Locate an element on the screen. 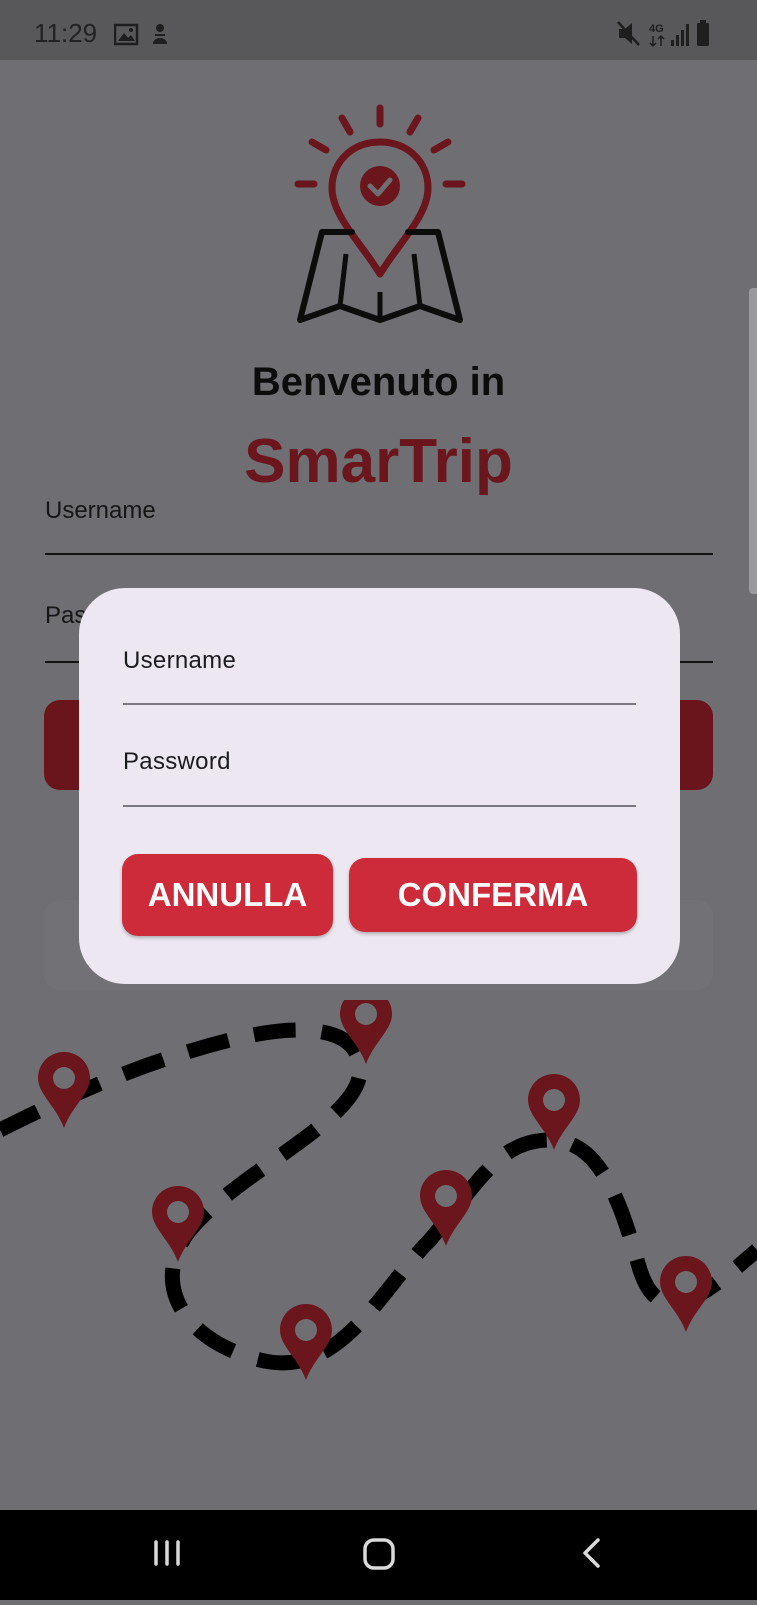  nav-bar-icons is located at coordinates (377, 1554).